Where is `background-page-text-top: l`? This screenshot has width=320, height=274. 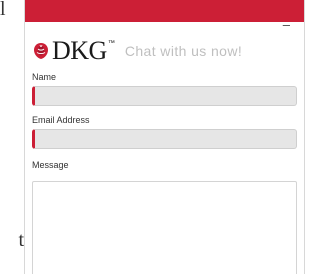
background-page-text-top: l is located at coordinates (3, 10).